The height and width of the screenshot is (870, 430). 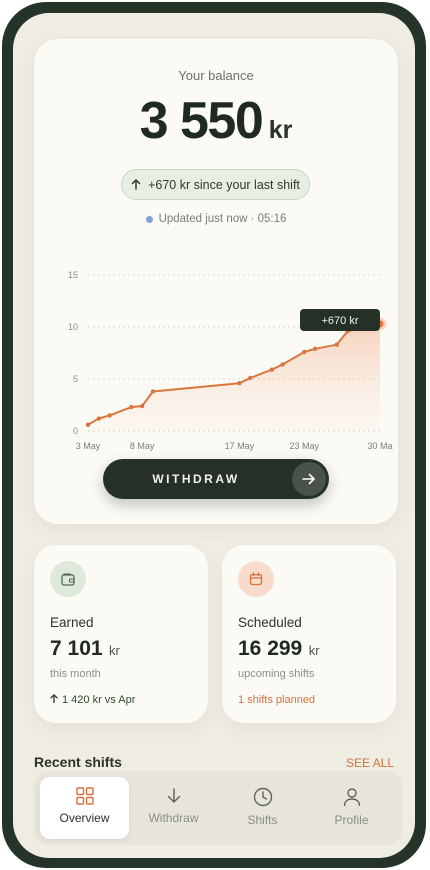 I want to click on tab-profile: Profile, so click(x=351, y=808).